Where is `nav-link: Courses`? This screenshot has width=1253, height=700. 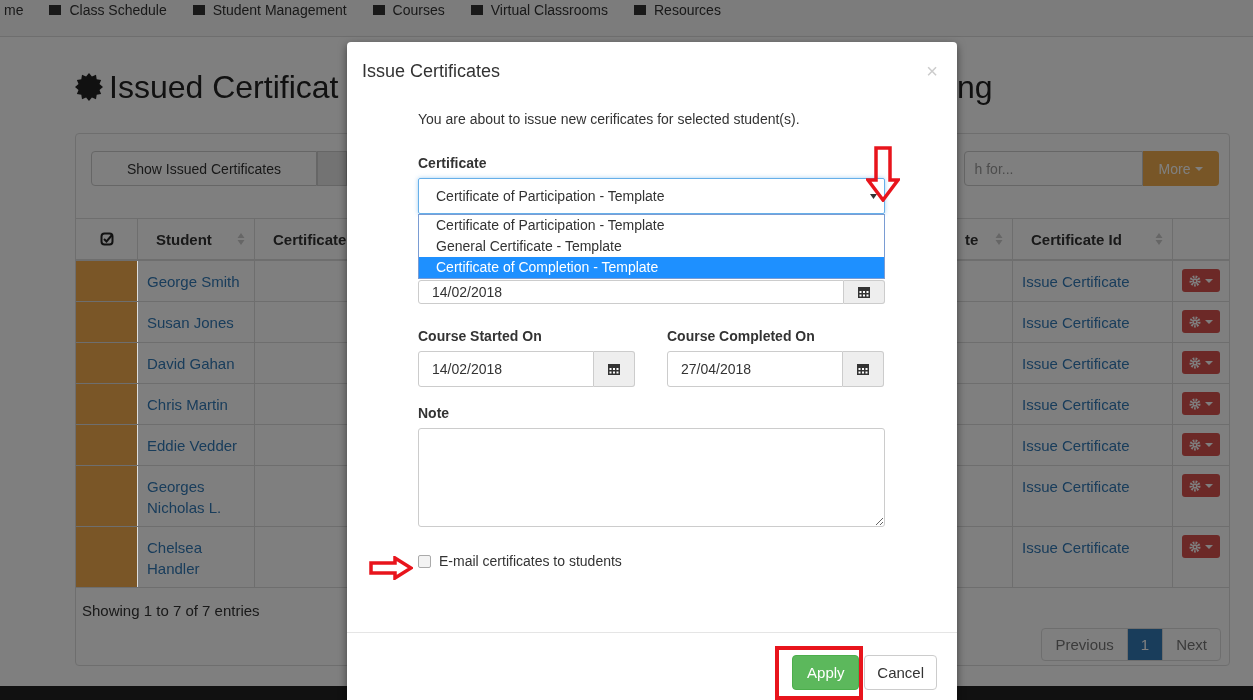 nav-link: Courses is located at coordinates (408, 9).